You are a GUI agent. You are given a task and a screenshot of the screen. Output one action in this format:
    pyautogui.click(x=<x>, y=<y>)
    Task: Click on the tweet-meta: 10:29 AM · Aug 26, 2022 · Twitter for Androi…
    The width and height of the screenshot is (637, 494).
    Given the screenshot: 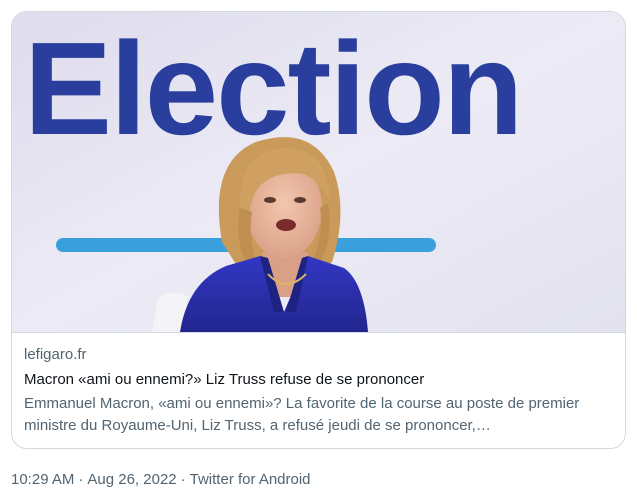 What is the action you would take?
    pyautogui.click(x=161, y=480)
    